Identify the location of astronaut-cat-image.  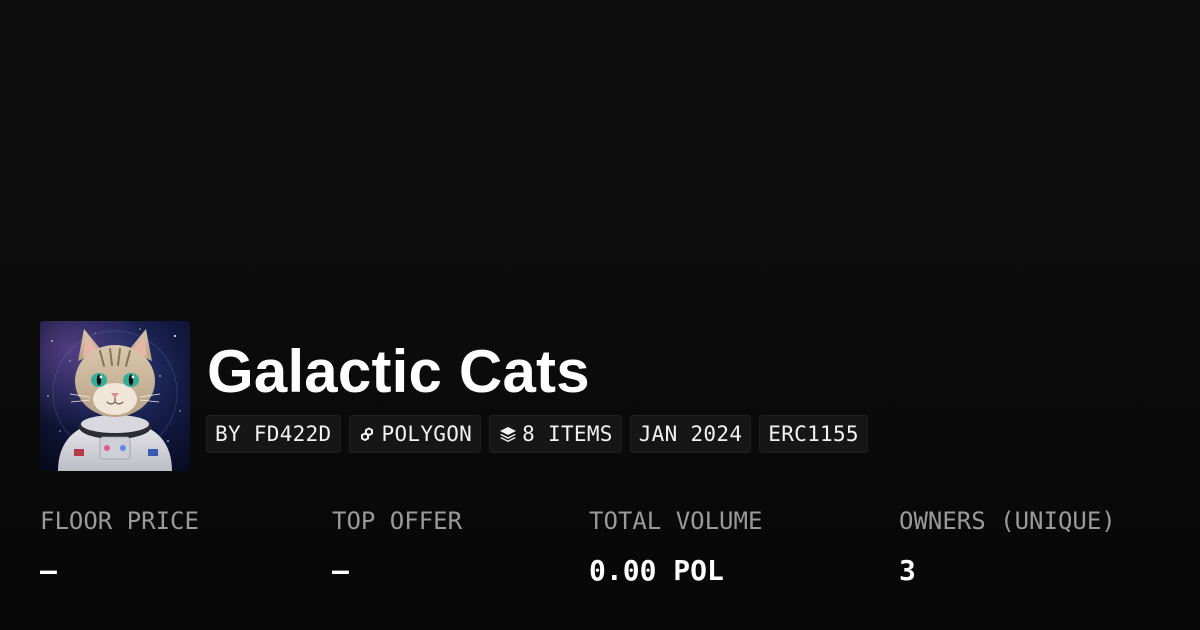
(115, 396).